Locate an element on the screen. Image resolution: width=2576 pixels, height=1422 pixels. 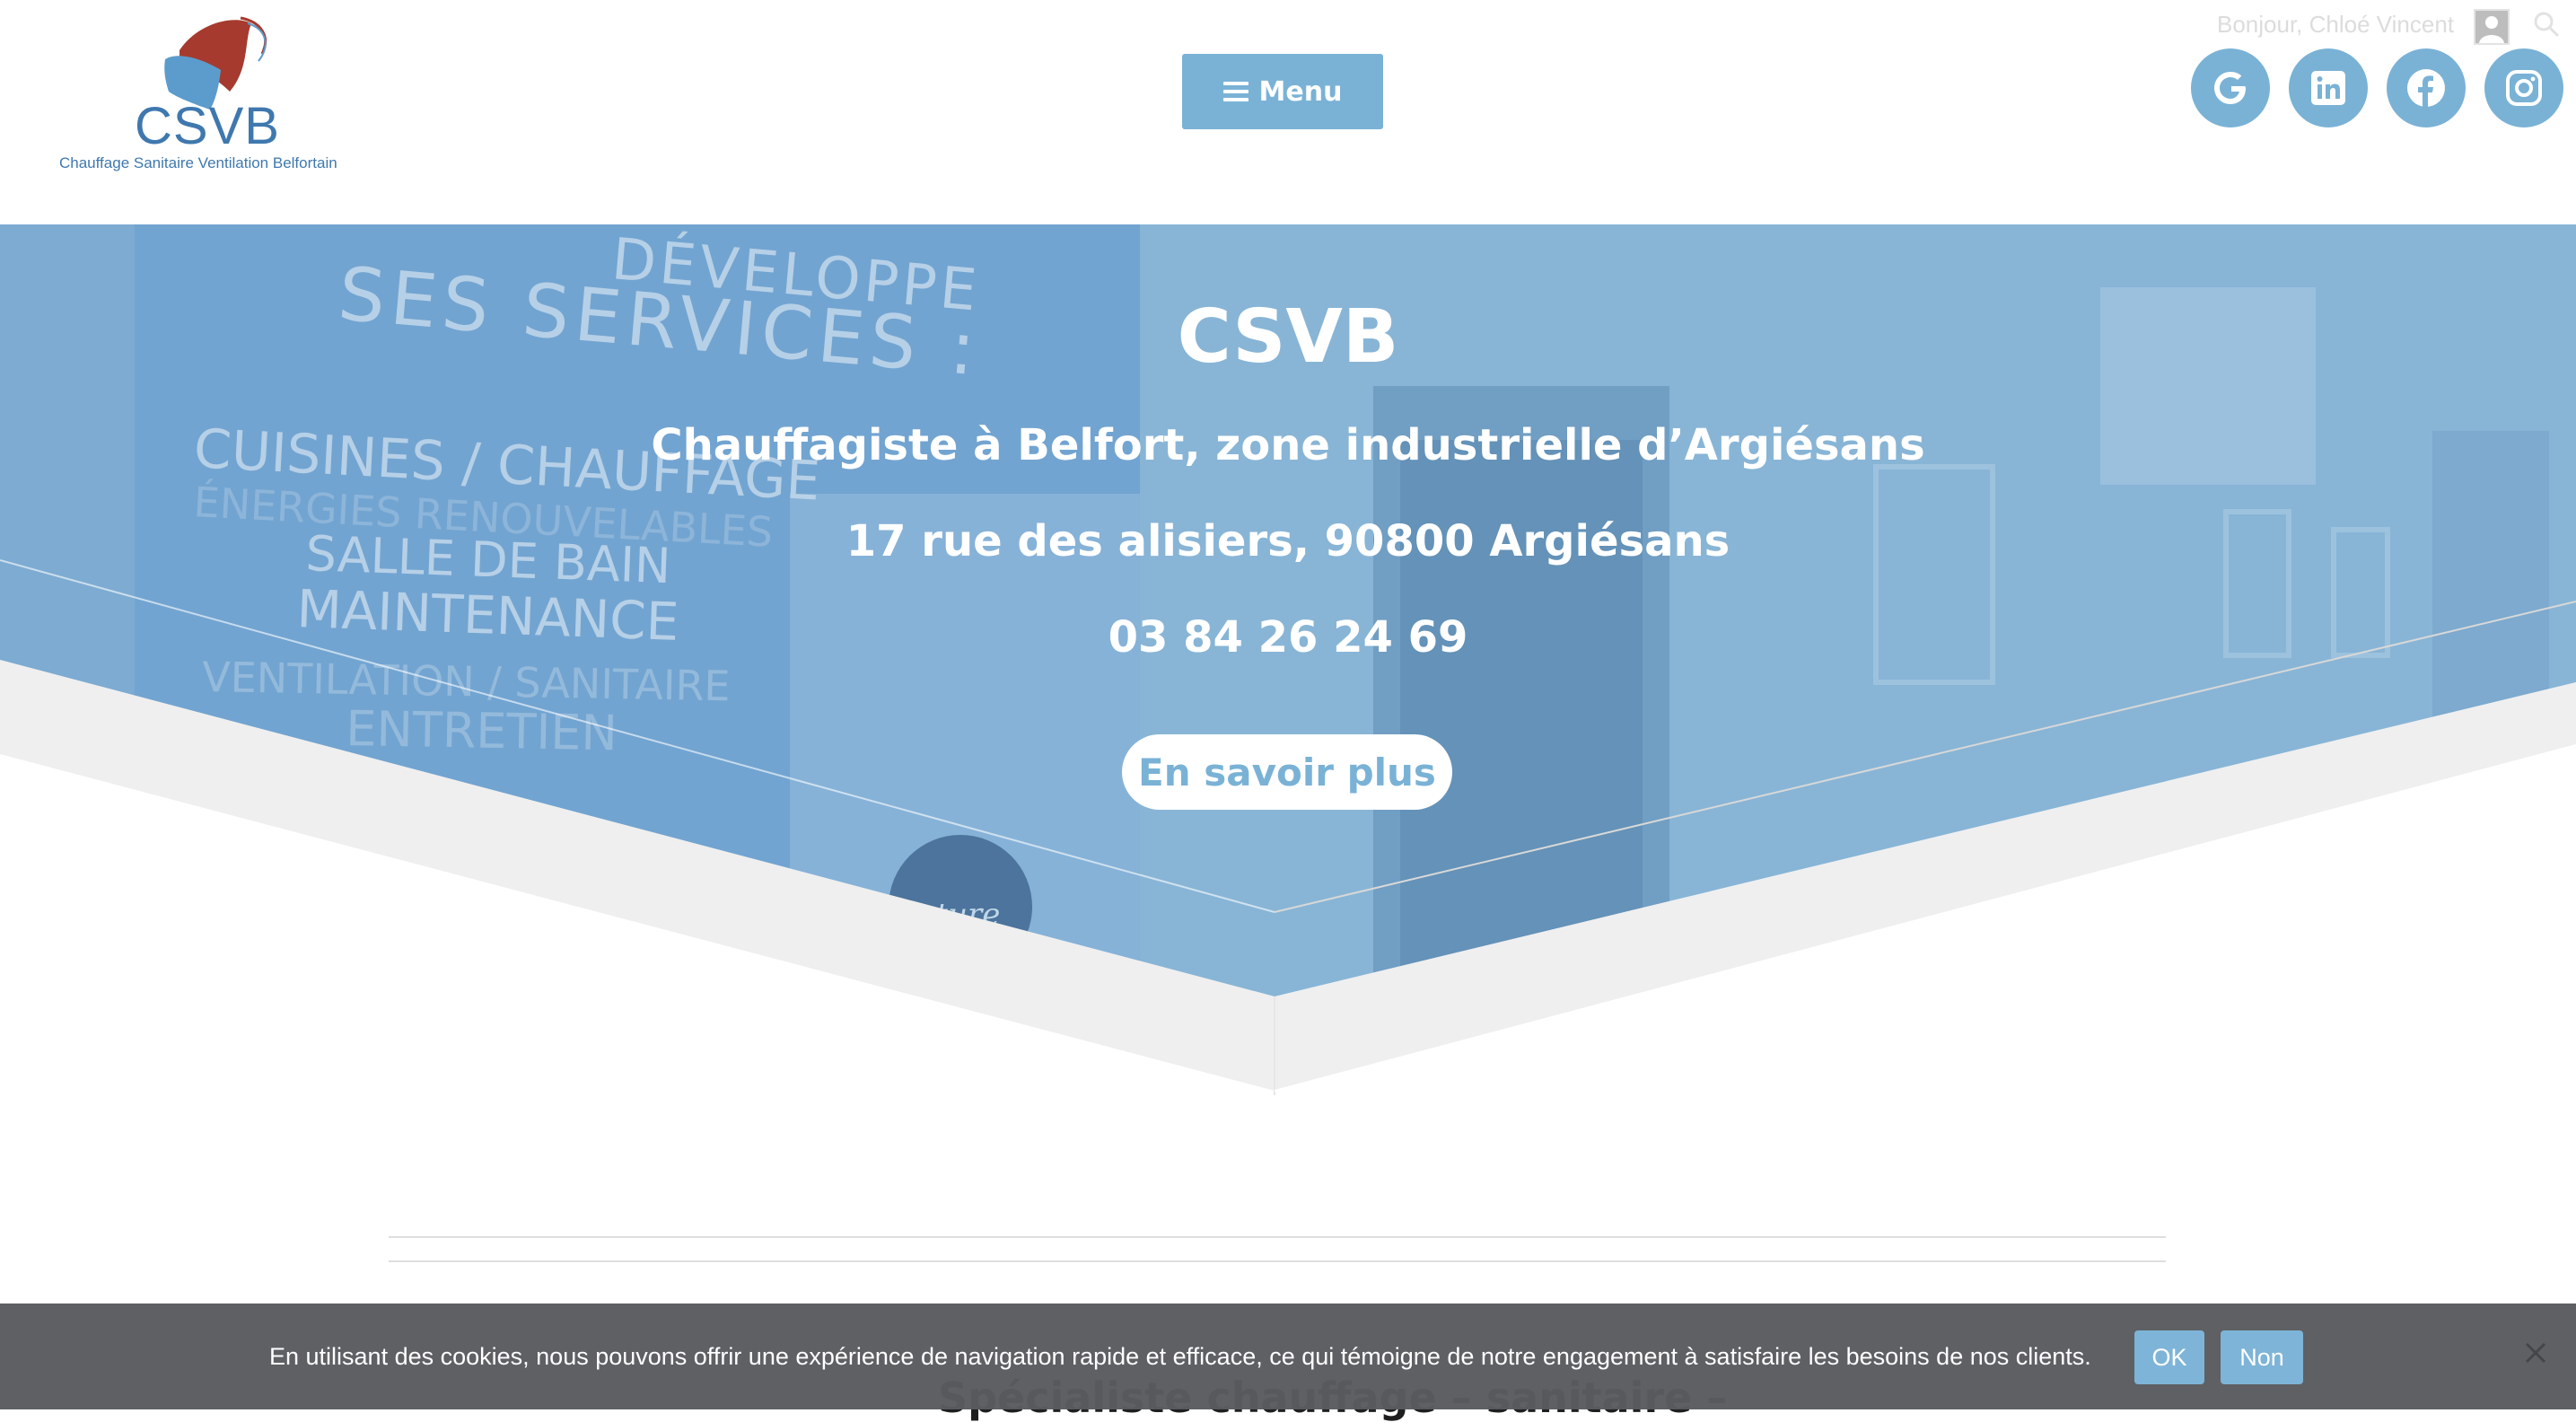
facebook-icon is located at coordinates (2426, 88).